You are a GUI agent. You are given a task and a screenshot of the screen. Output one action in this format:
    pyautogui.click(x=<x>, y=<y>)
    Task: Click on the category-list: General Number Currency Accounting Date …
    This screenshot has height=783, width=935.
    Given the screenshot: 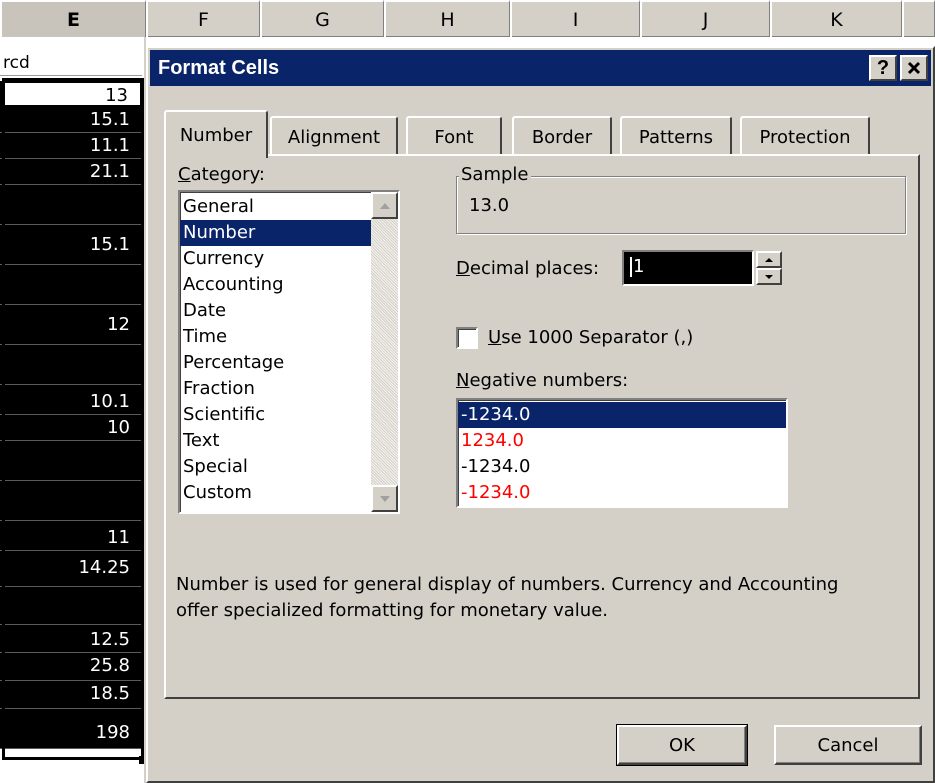 What is the action you would take?
    pyautogui.click(x=289, y=352)
    